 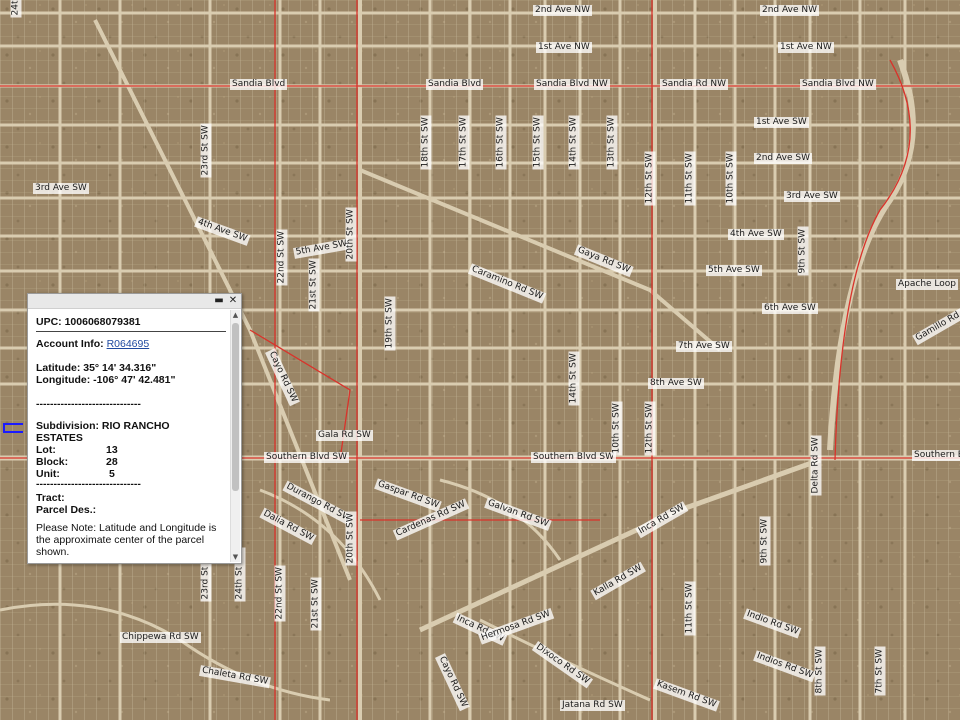 I want to click on lot-value: 13, so click(x=112, y=450).